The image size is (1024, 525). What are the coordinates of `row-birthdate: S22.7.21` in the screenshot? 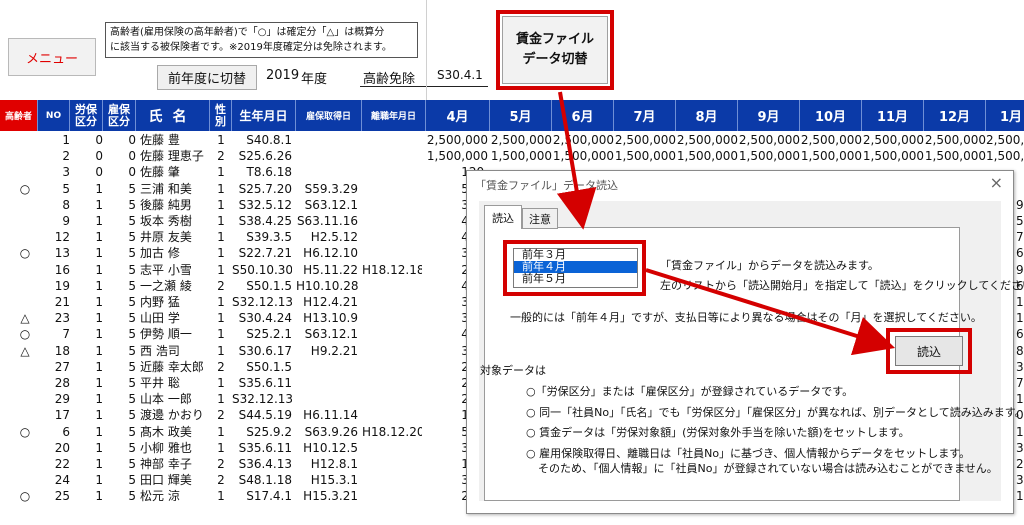 It's located at (265, 253).